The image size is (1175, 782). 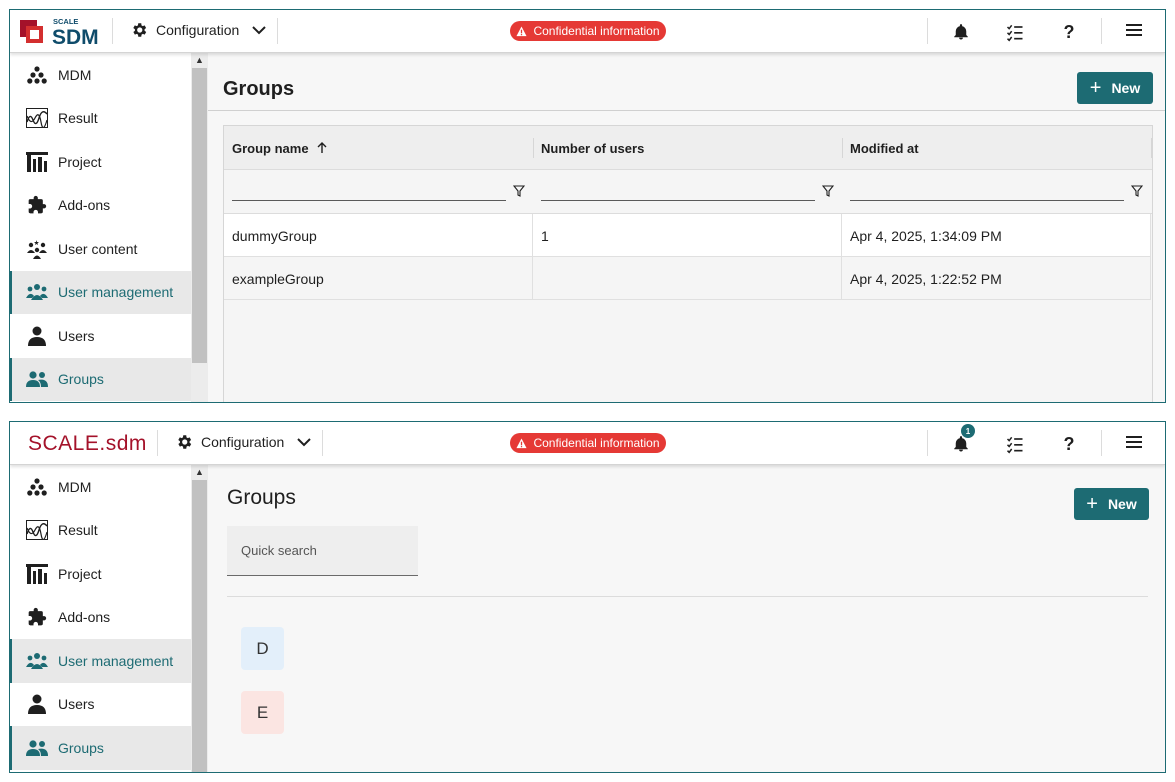 I want to click on scale-sdm-logo: SCALE SDM, so click(x=61, y=31).